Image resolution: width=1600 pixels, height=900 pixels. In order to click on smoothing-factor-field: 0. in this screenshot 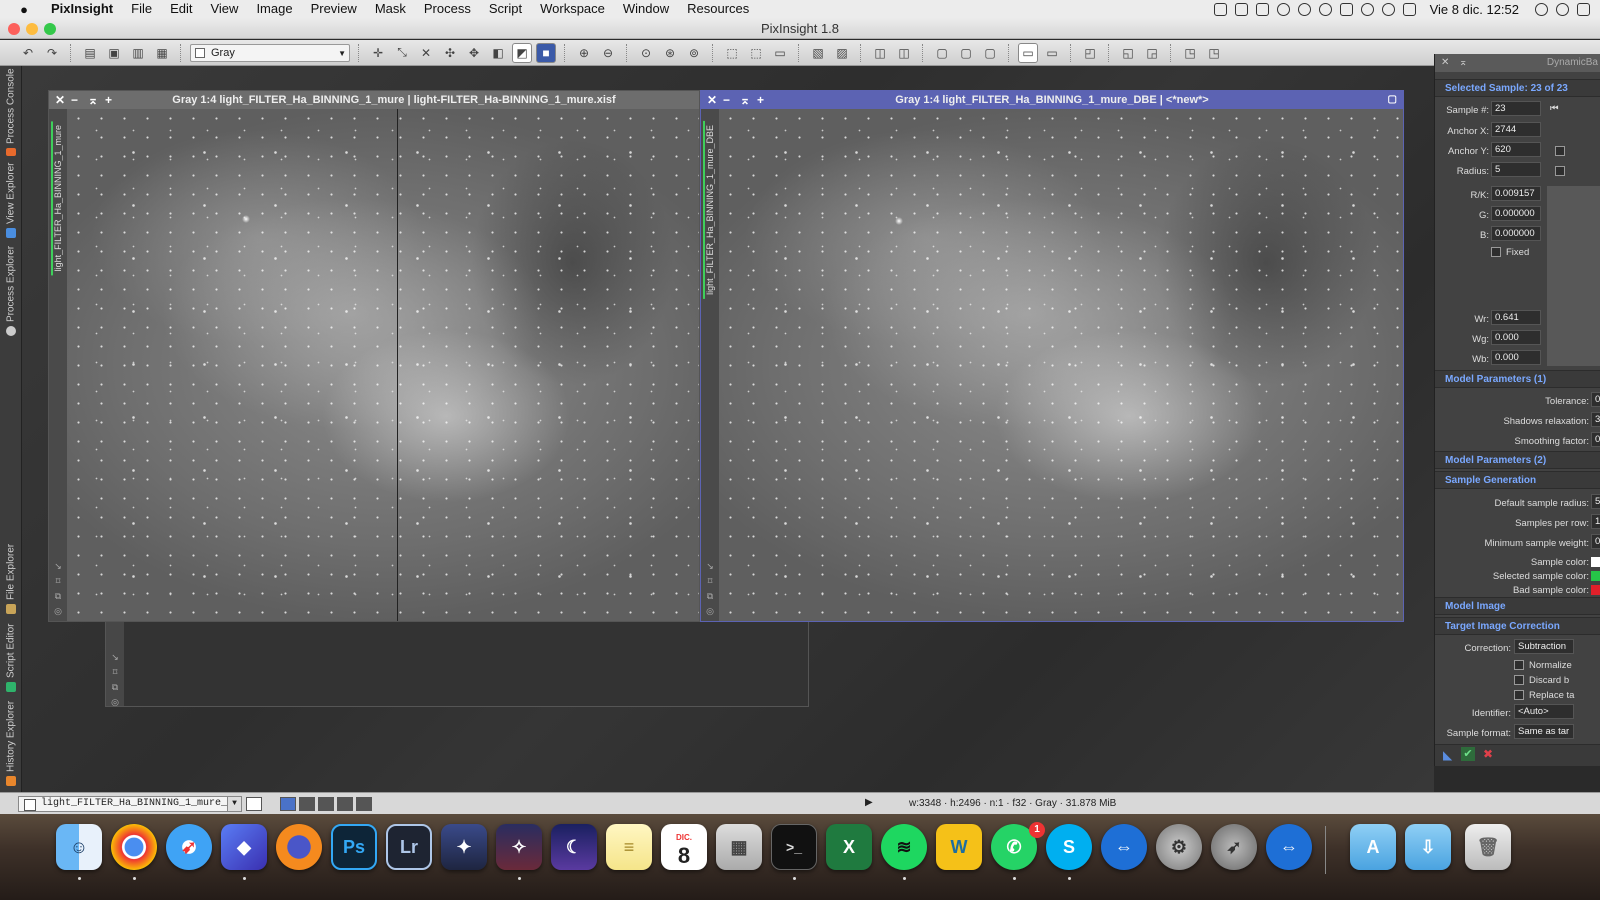, I will do `click(1595, 439)`.